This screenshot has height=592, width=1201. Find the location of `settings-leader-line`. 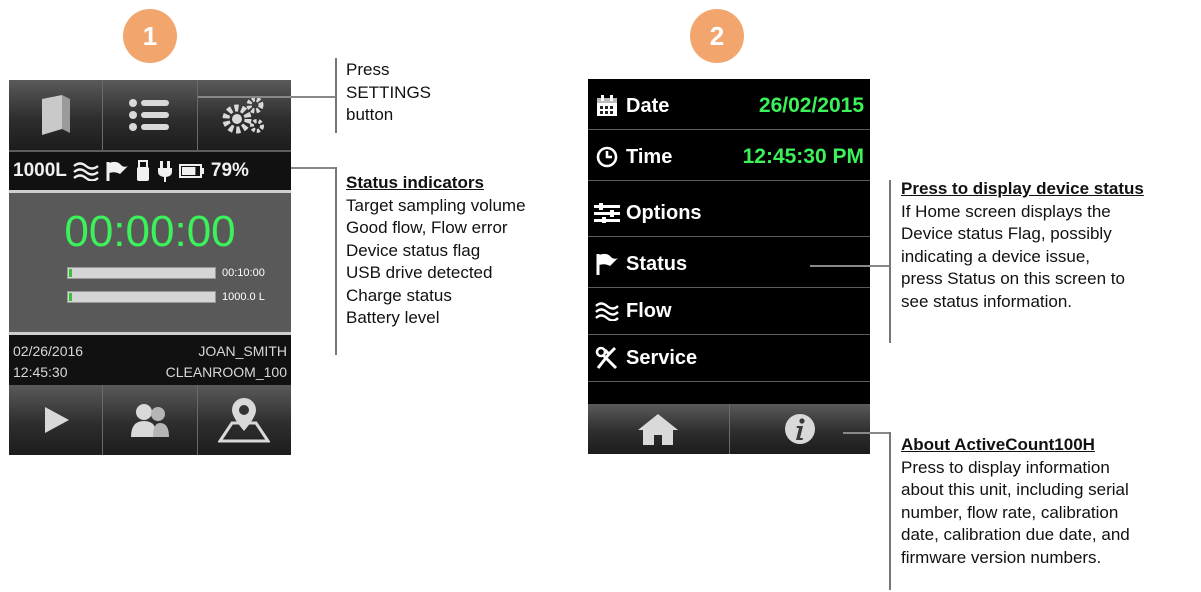

settings-leader-line is located at coordinates (266, 97).